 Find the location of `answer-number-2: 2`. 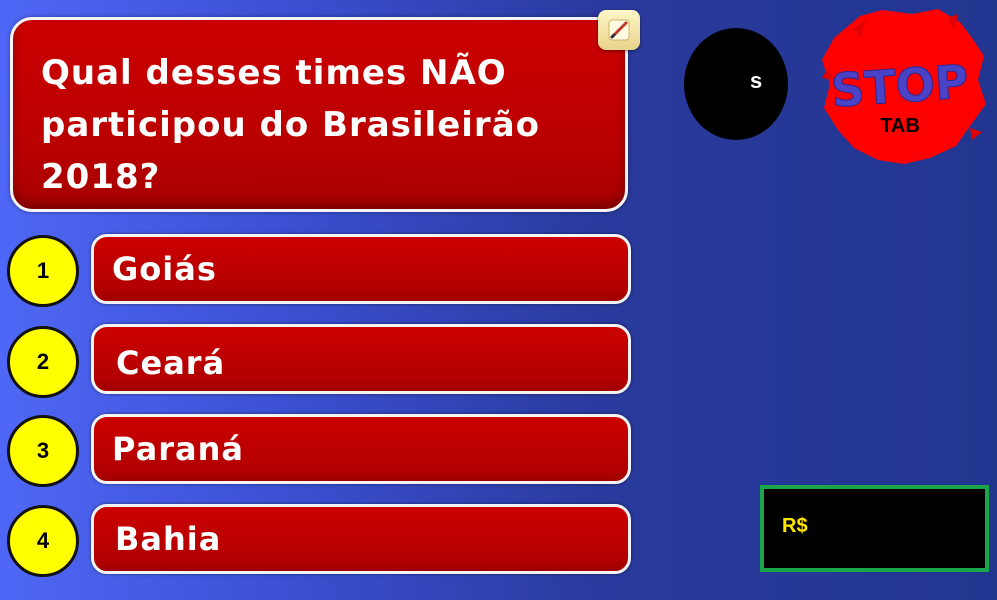

answer-number-2: 2 is located at coordinates (43, 362).